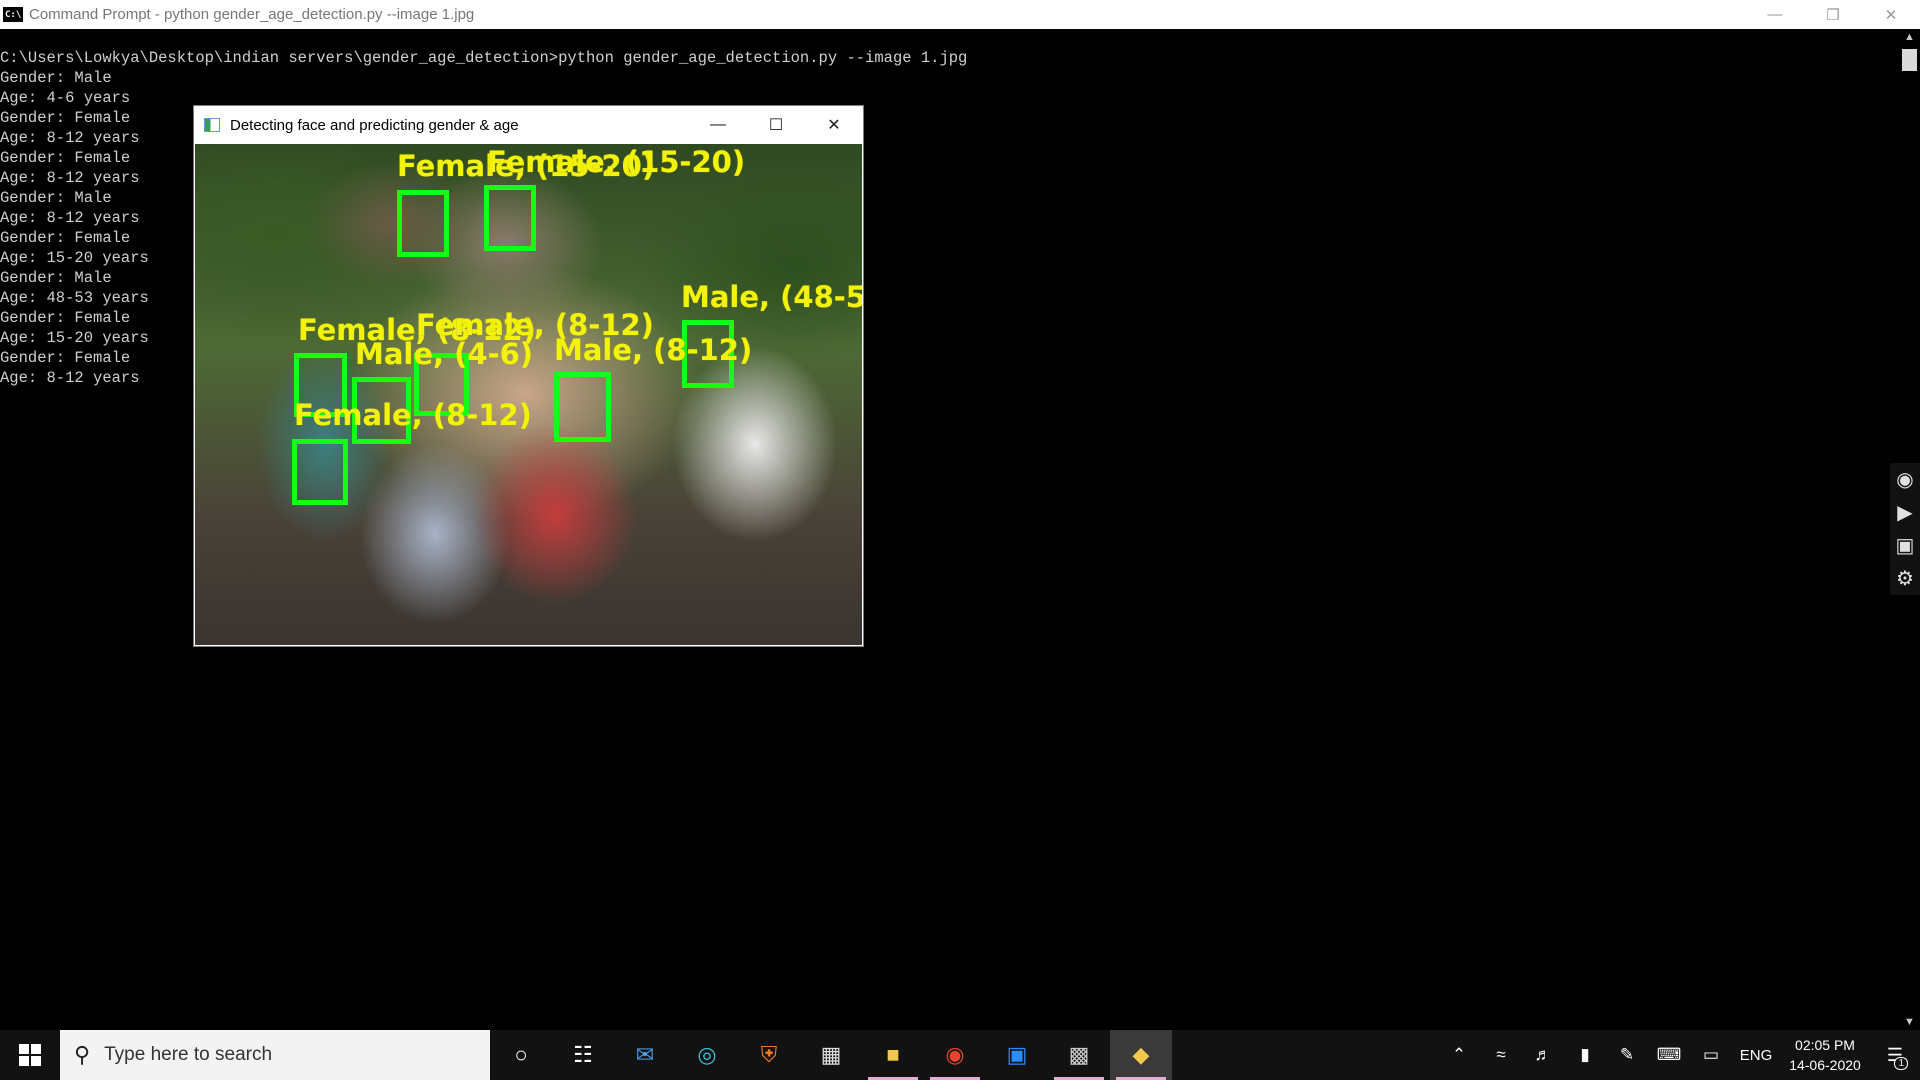 The width and height of the screenshot is (1920, 1080). What do you see at coordinates (275, 1055) in the screenshot?
I see `taskbar-search-box: ⚲ Type here to search` at bounding box center [275, 1055].